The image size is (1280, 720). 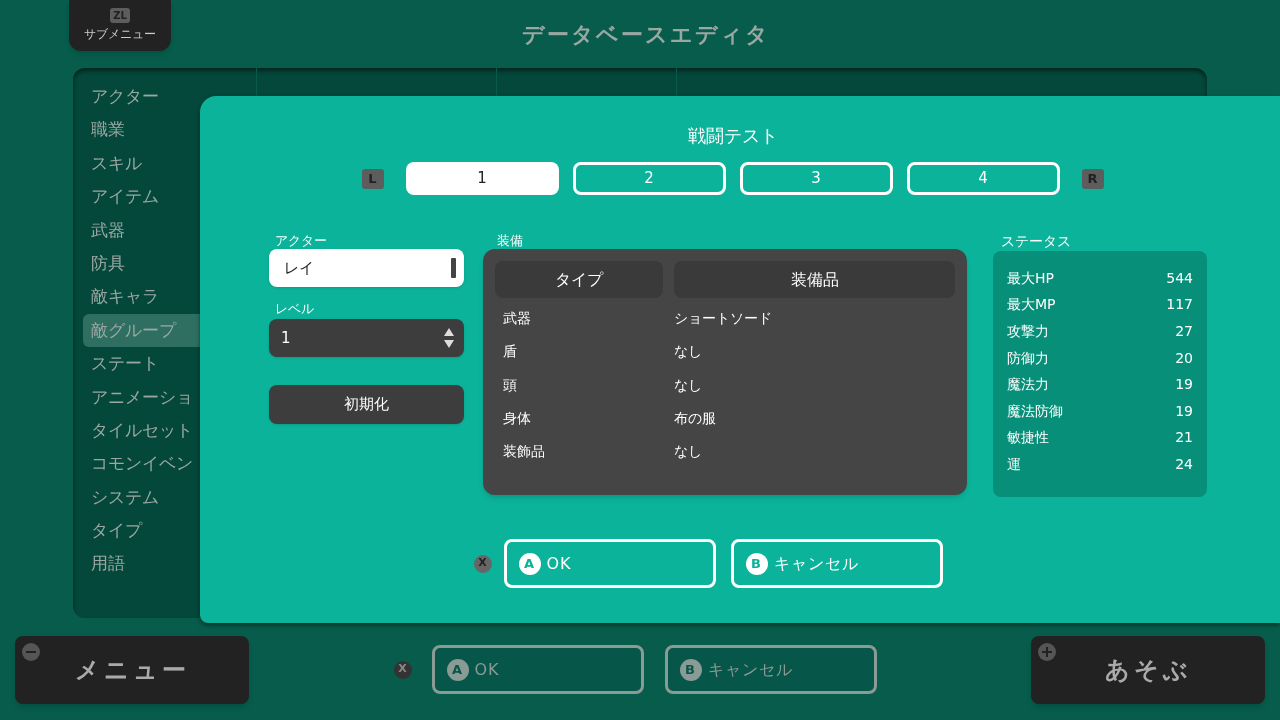 What do you see at coordinates (723, 319) in the screenshot?
I see `table-cell-text: ショートソード` at bounding box center [723, 319].